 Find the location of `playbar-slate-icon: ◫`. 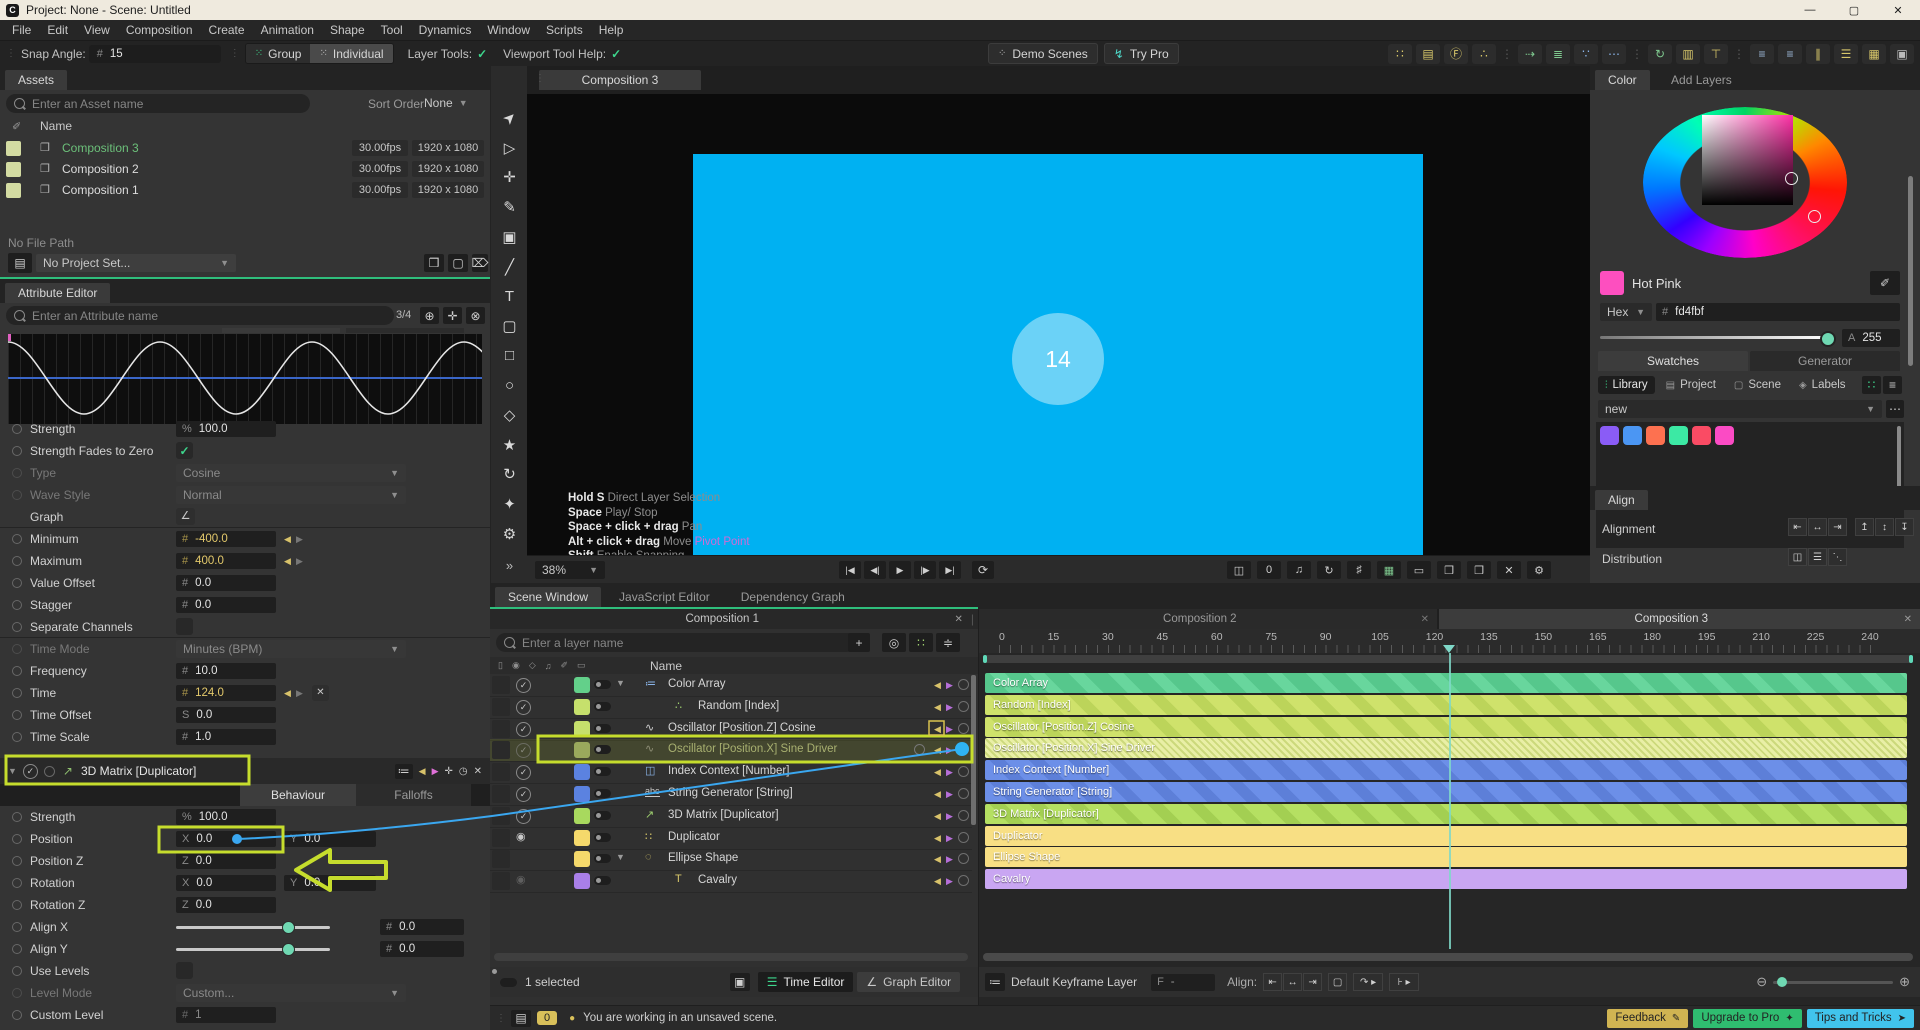

playbar-slate-icon: ◫ is located at coordinates (1239, 570).